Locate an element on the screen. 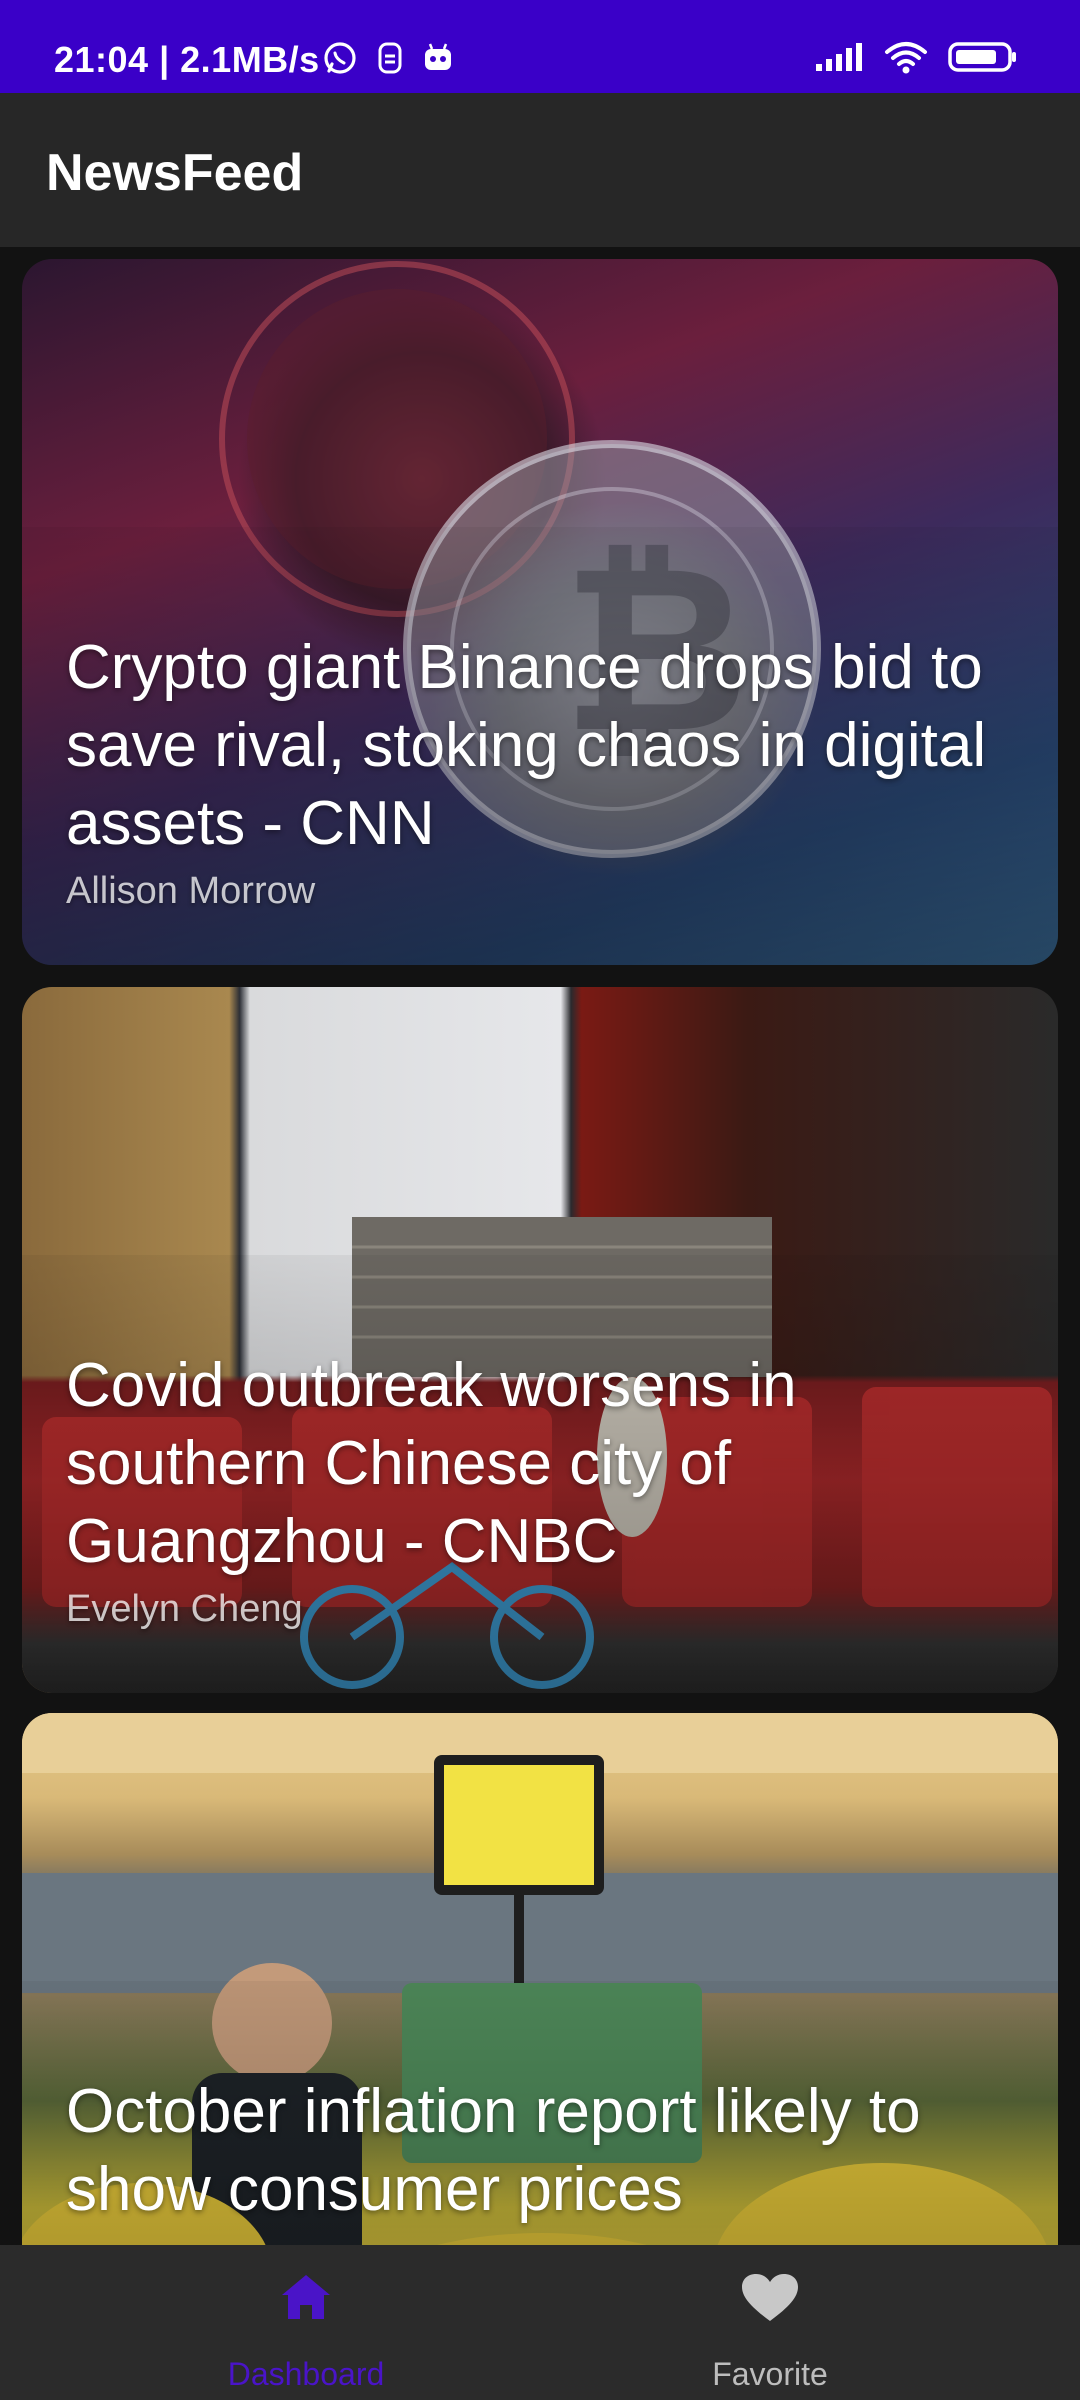  status-system-icons is located at coordinates (916, 57).